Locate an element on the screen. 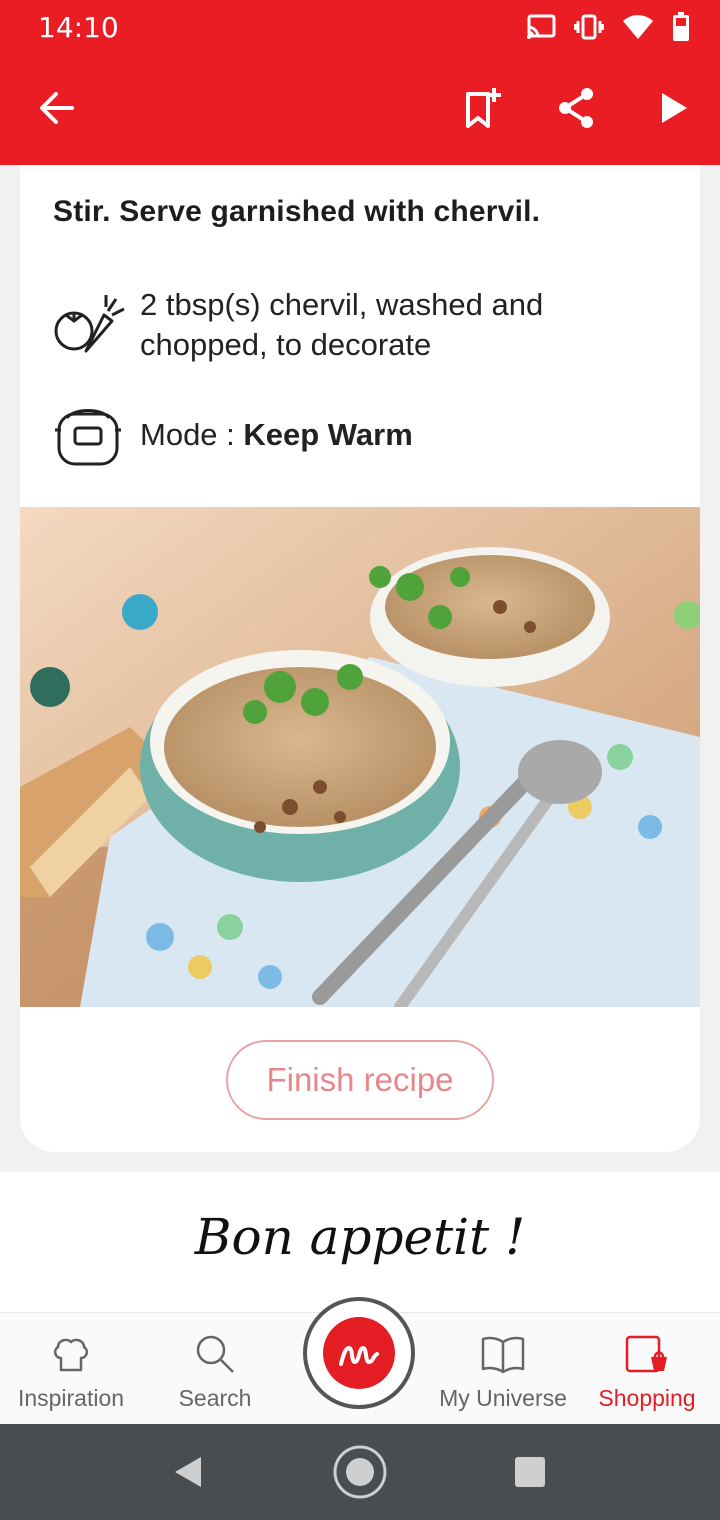  back-arrow-icon is located at coordinates (56, 108).